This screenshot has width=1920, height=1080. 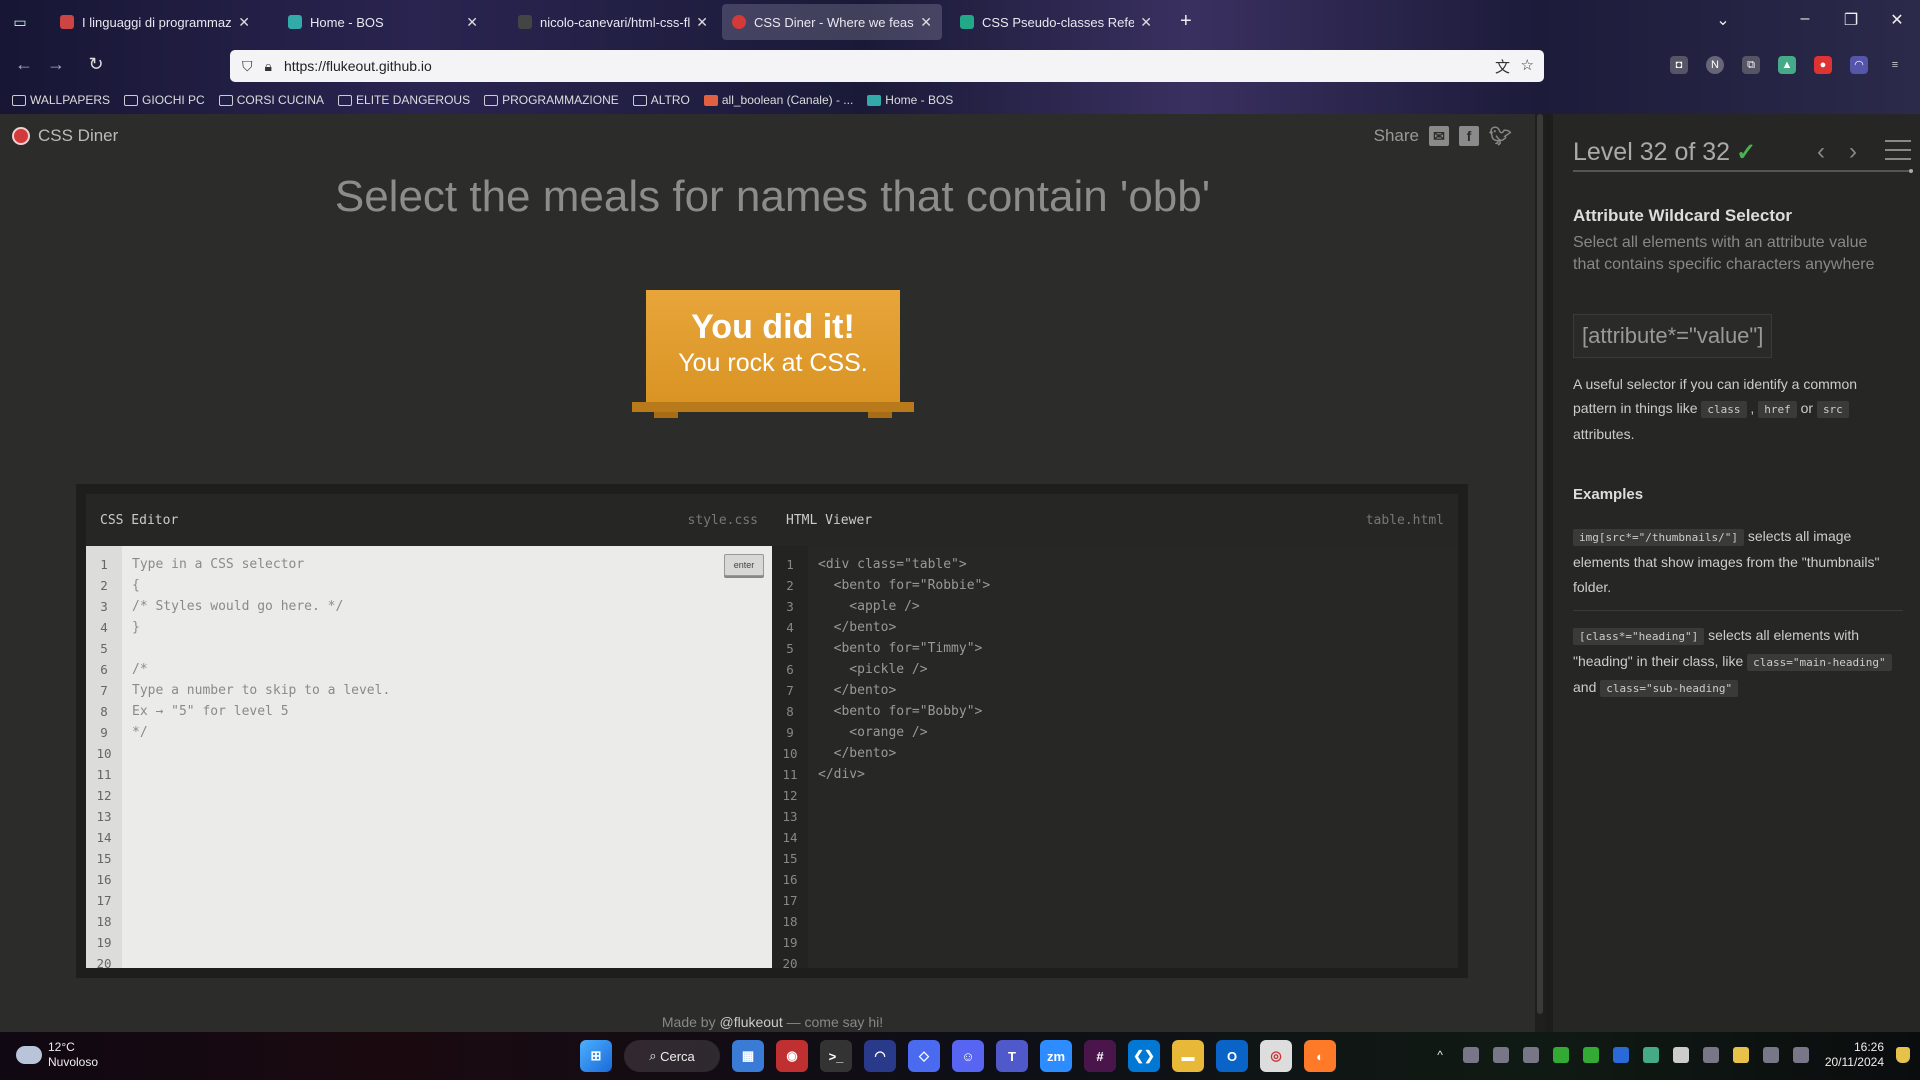 I want to click on steam-tray-icon, so click(x=1500, y=1055).